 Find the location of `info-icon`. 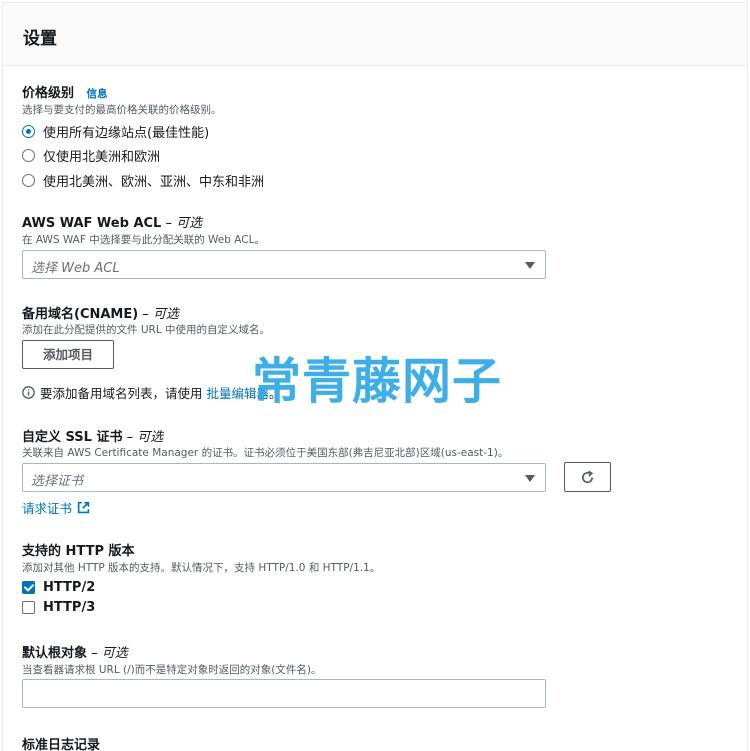

info-icon is located at coordinates (28, 392).